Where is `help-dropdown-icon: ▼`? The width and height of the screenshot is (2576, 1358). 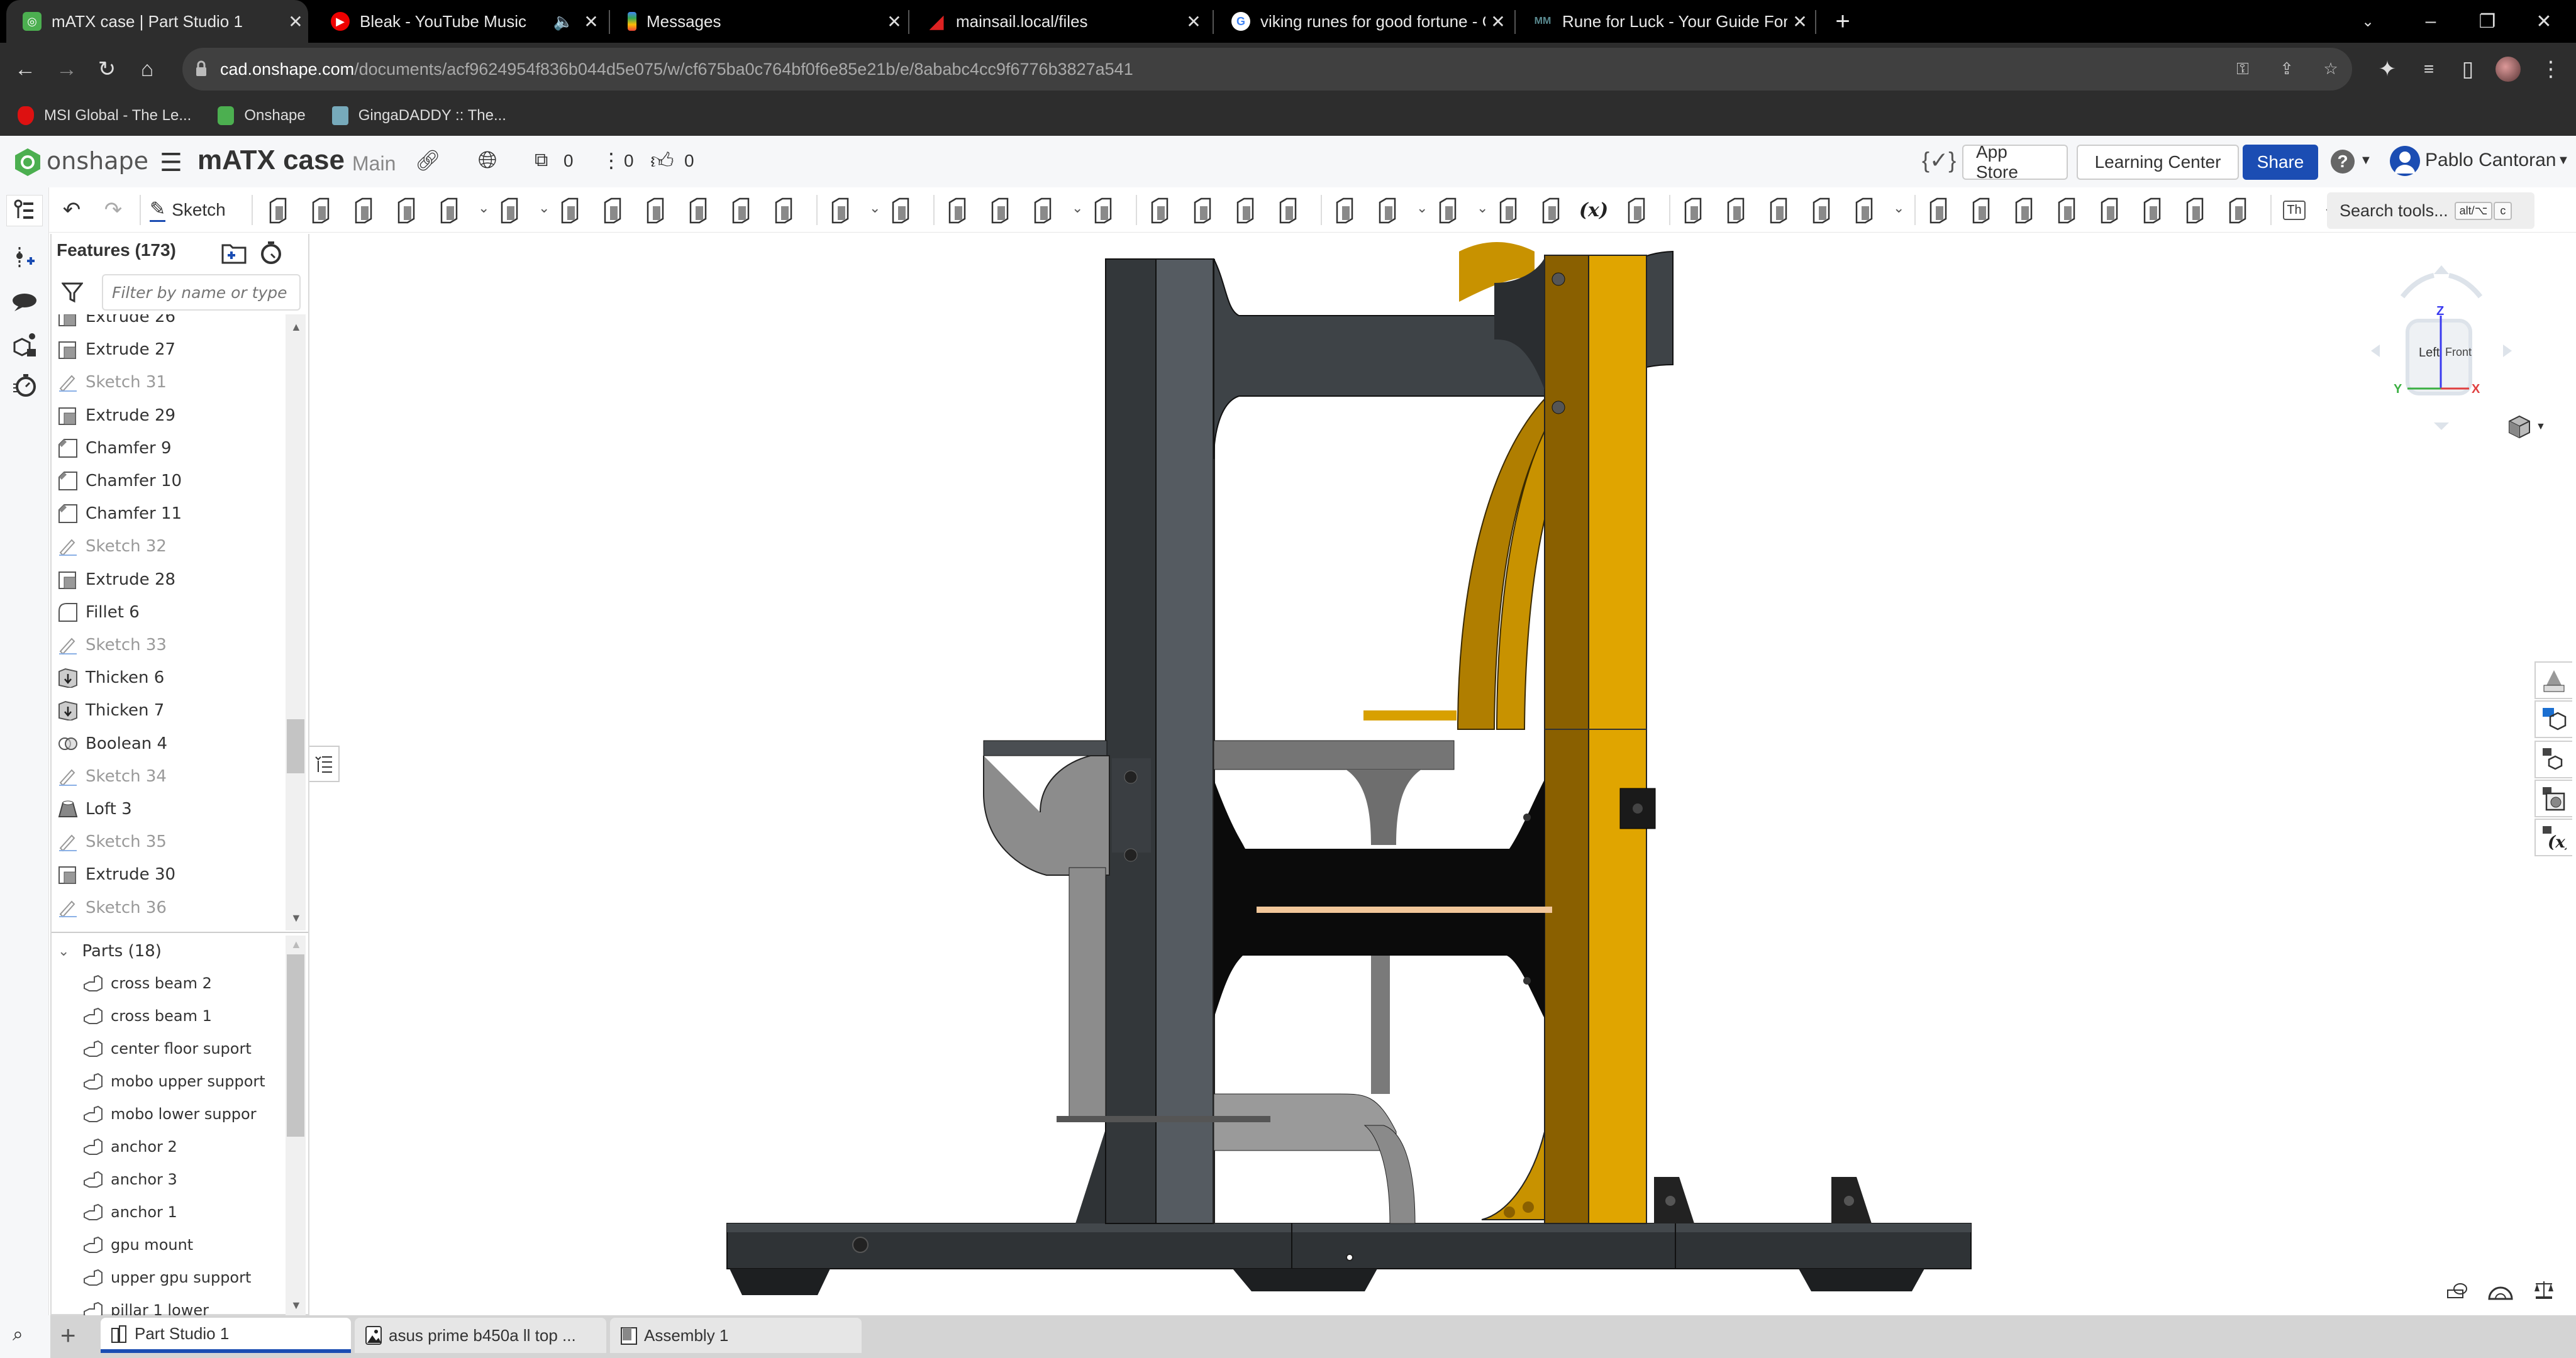
help-dropdown-icon: ▼ is located at coordinates (2366, 160).